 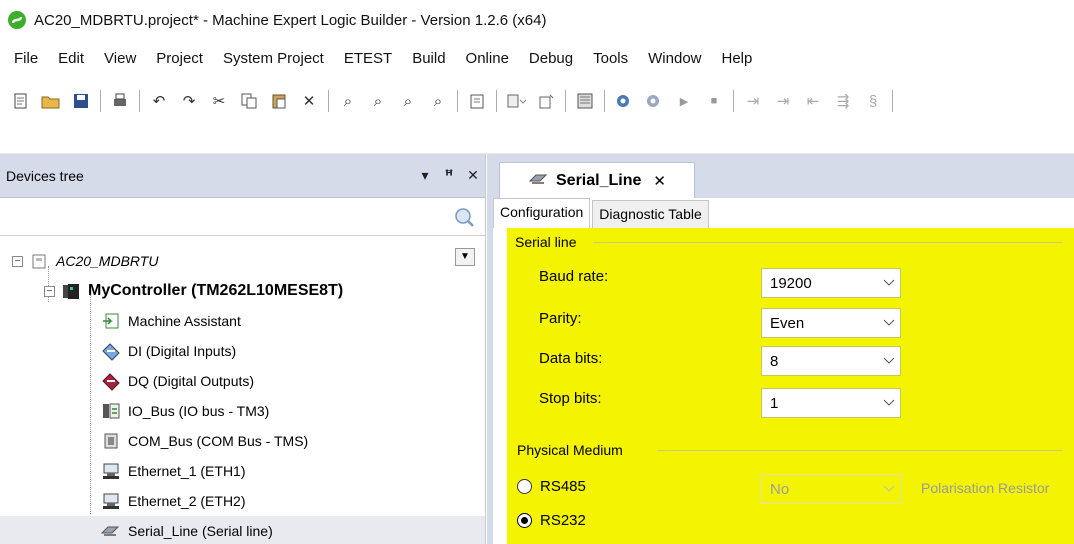 I want to click on com-bus-icon, so click(x=111, y=441).